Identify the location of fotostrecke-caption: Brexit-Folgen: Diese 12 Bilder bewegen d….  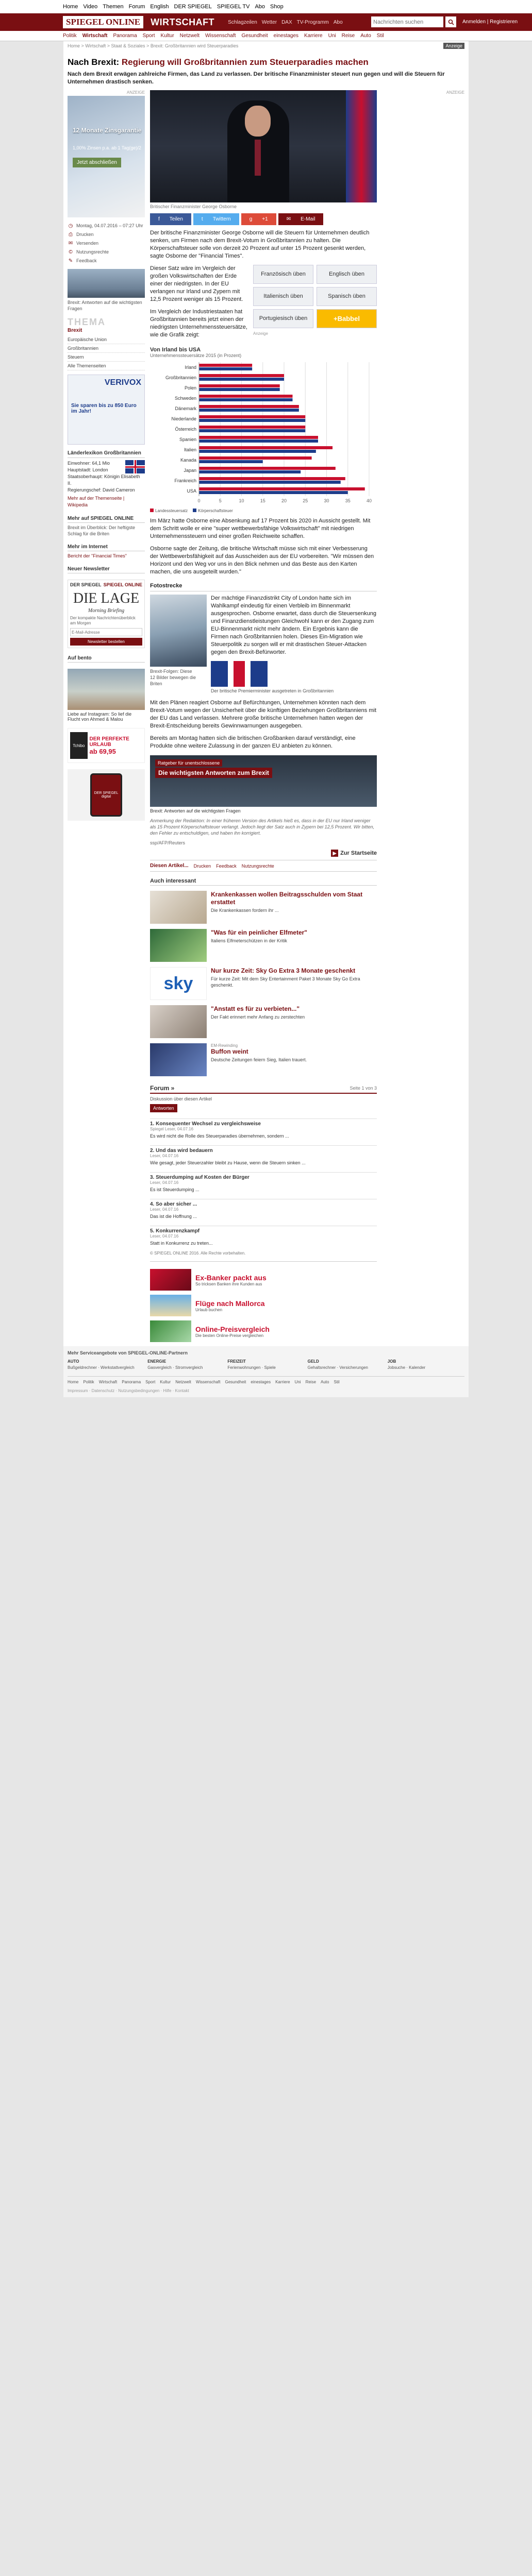
(173, 677).